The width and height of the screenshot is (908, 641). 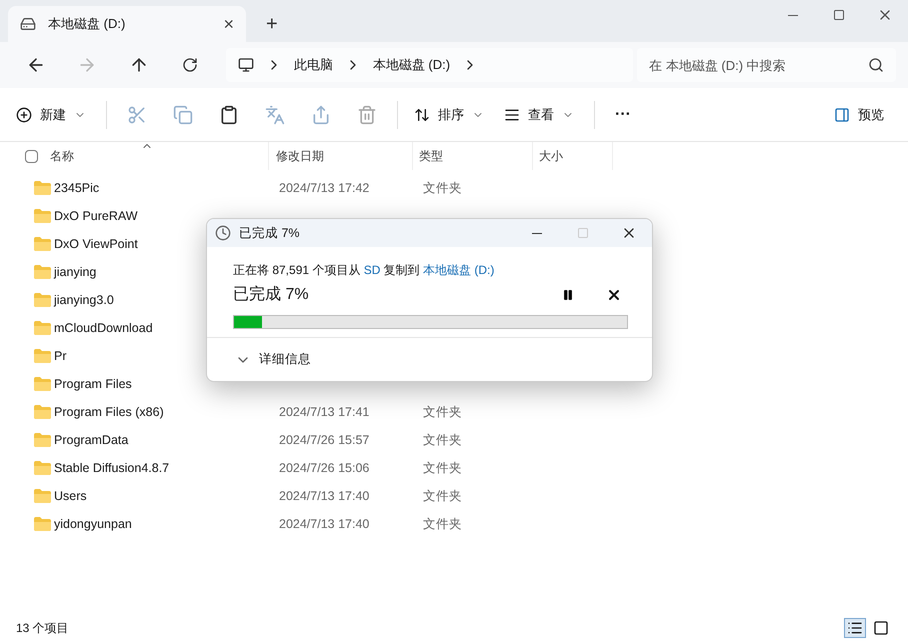 What do you see at coordinates (31, 156) in the screenshot?
I see `select-all-checkbox` at bounding box center [31, 156].